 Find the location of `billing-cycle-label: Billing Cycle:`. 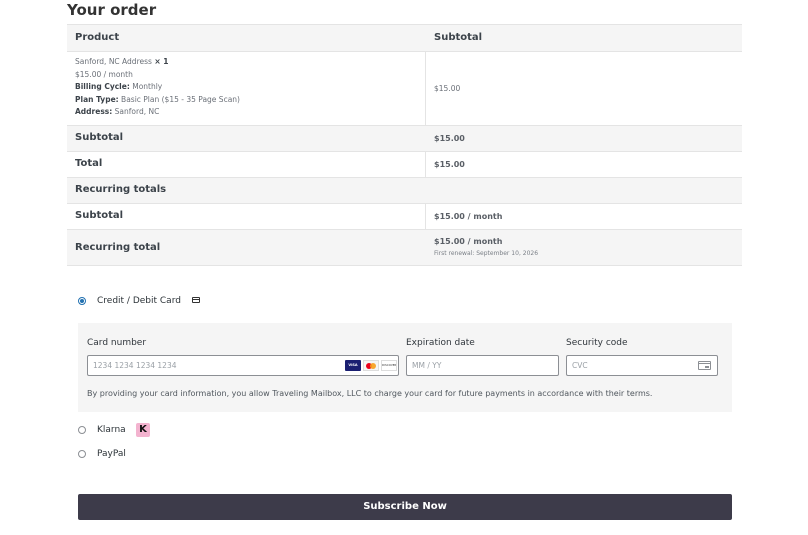

billing-cycle-label: Billing Cycle: is located at coordinates (102, 86).